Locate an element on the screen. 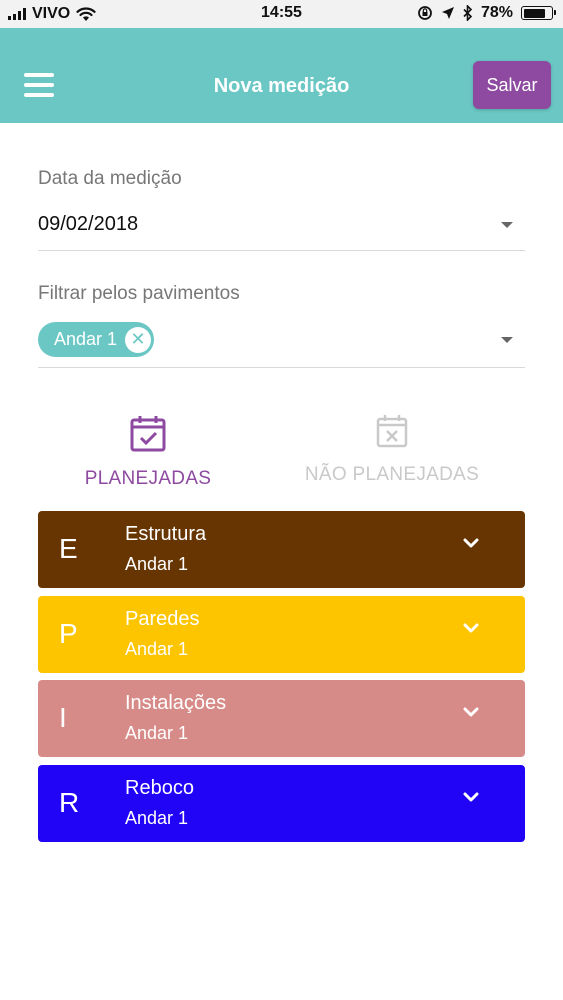  battery-icon is located at coordinates (538, 13).